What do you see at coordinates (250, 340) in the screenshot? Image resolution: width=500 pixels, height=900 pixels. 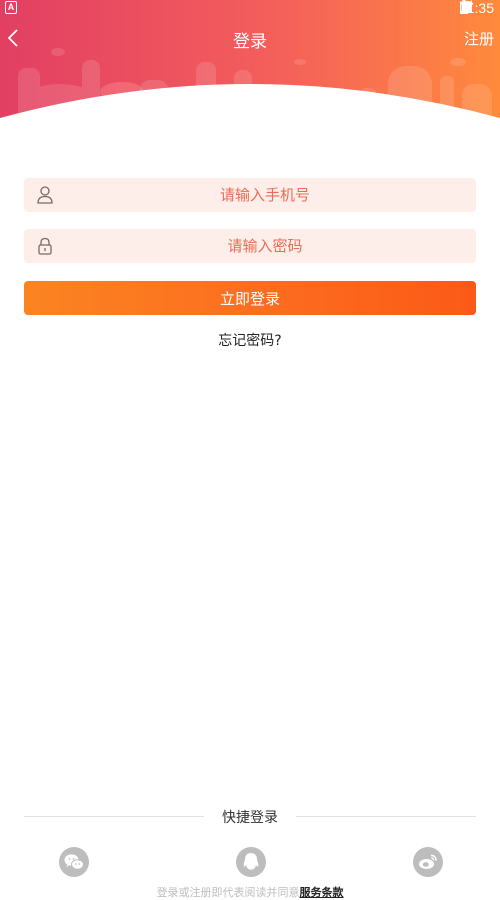 I see `forgot-password-link: 忘记密码?` at bounding box center [250, 340].